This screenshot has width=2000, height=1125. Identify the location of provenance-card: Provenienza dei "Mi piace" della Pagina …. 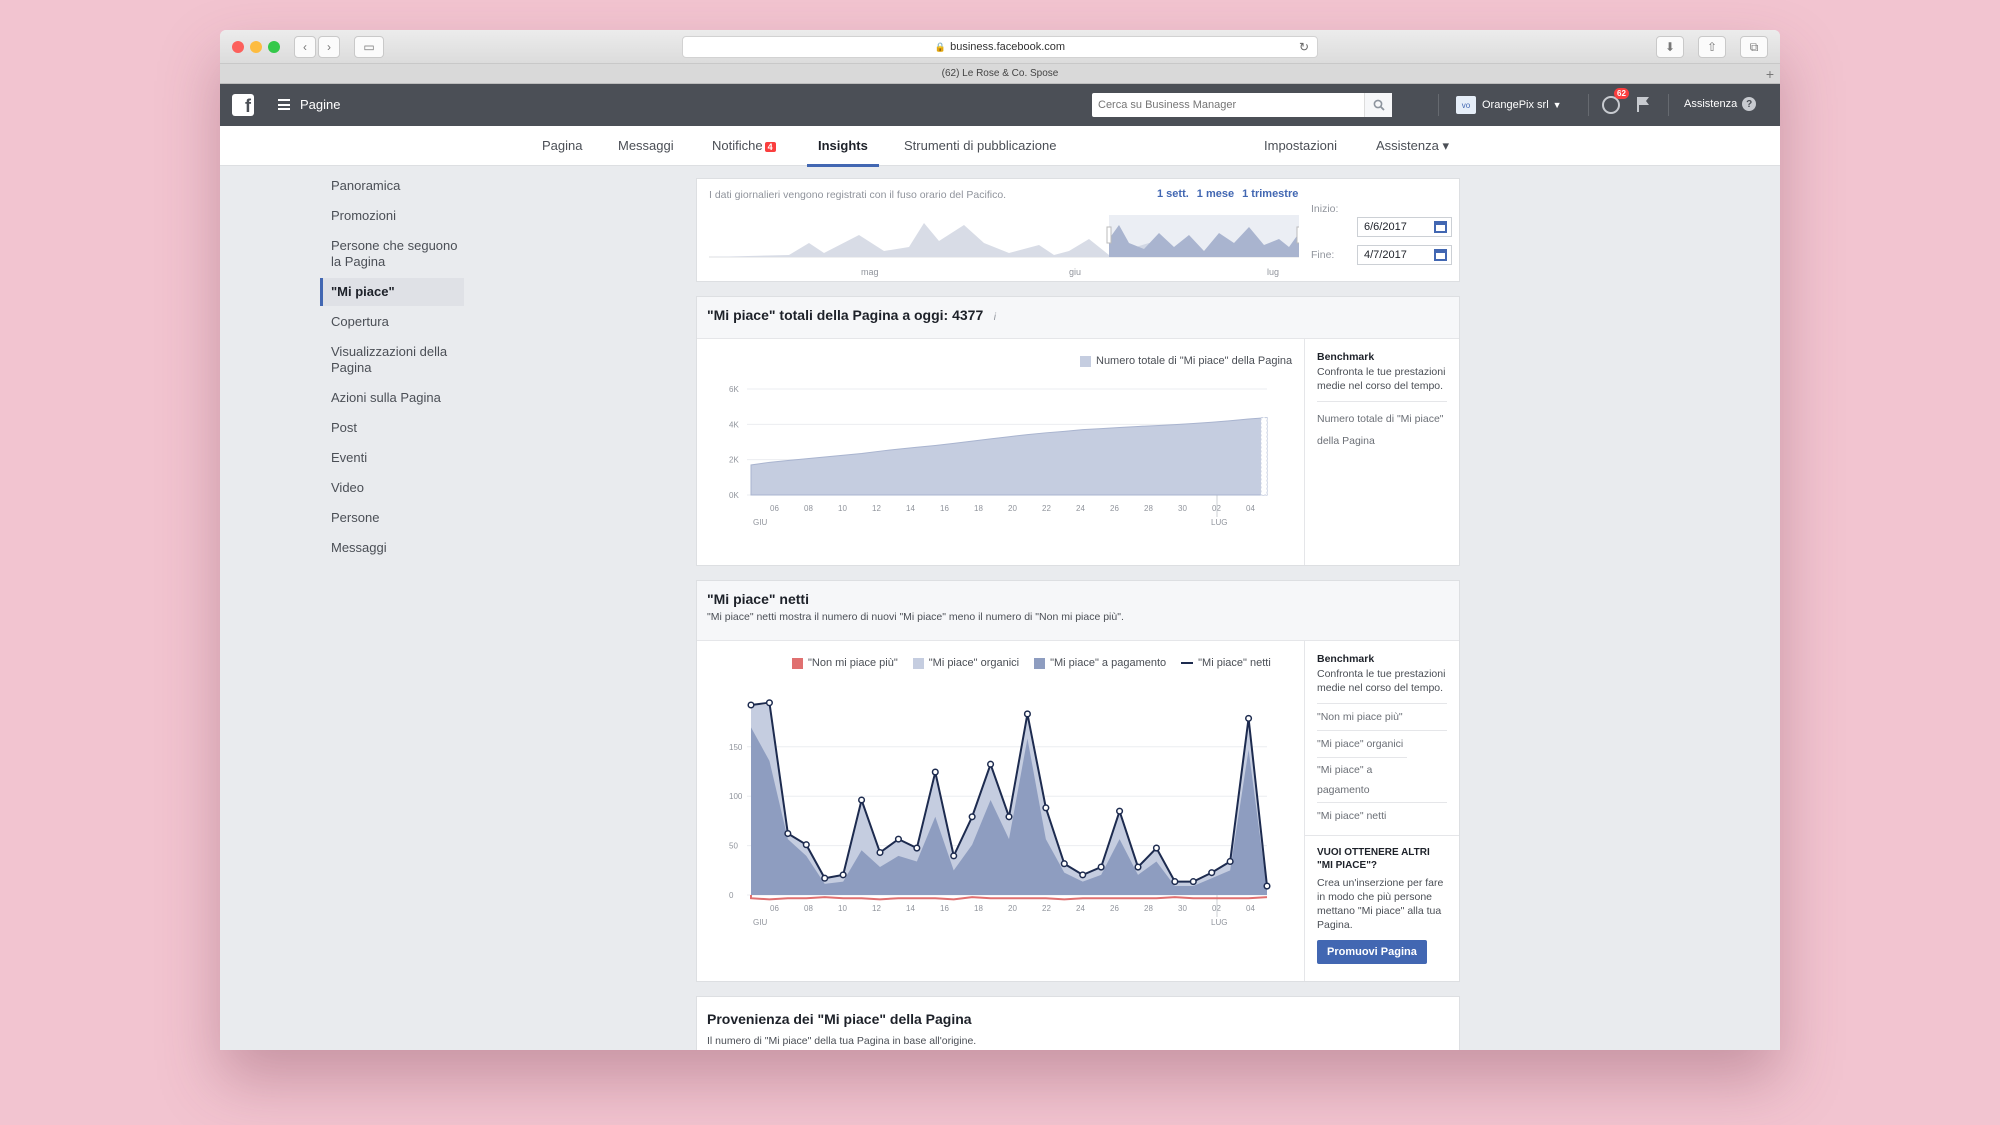
(1078, 1023).